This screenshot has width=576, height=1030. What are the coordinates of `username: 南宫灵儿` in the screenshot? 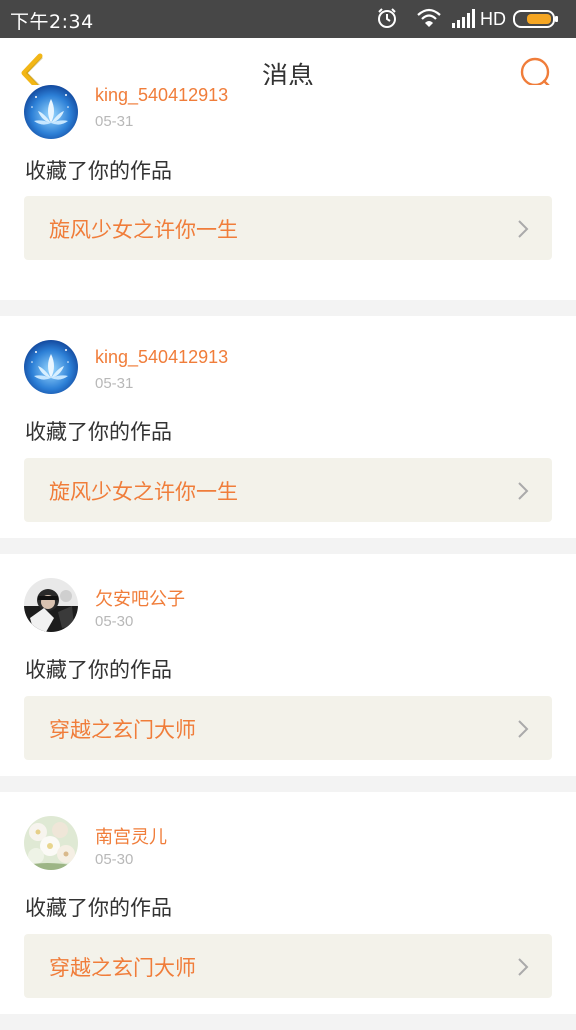 It's located at (131, 836).